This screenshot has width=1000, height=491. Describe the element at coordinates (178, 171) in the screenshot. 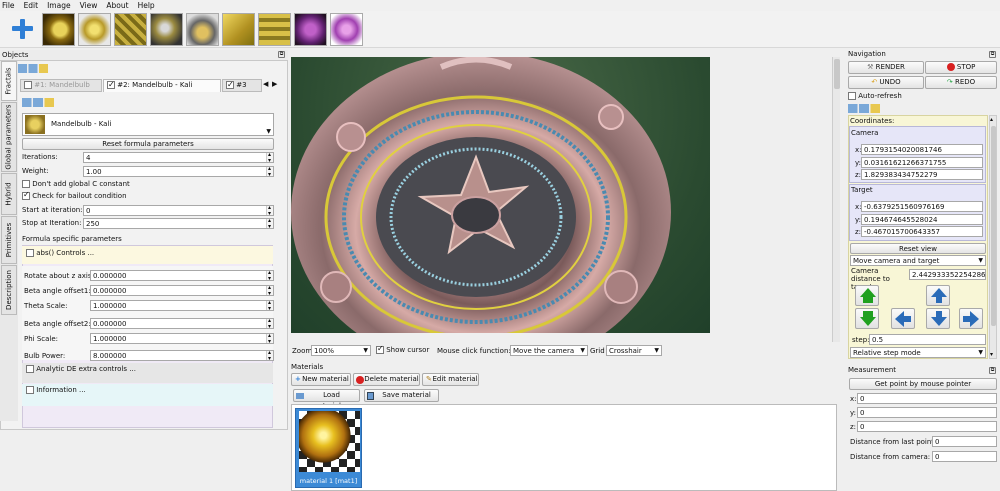

I see `weight-input: 1.00` at that location.